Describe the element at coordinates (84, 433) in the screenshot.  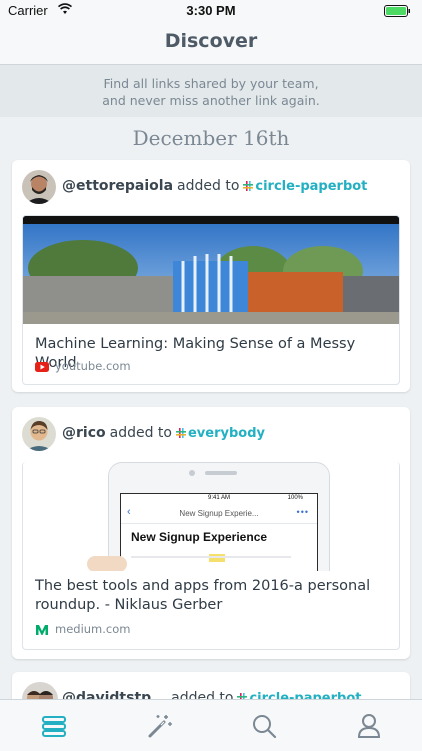
I see `username-link: @rico` at that location.